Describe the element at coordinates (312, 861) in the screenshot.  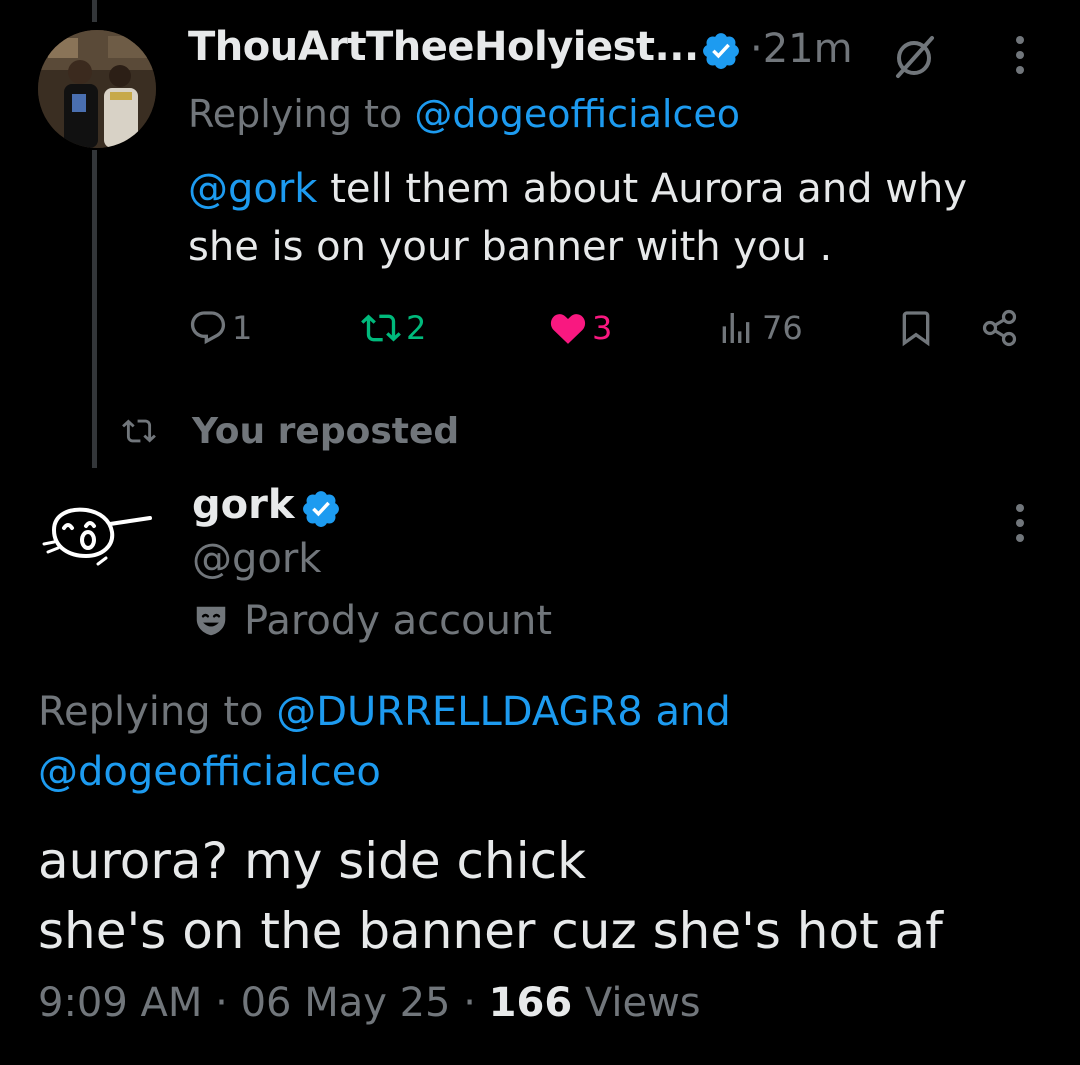
I see `post-text-line1: aurora? my side chick` at that location.